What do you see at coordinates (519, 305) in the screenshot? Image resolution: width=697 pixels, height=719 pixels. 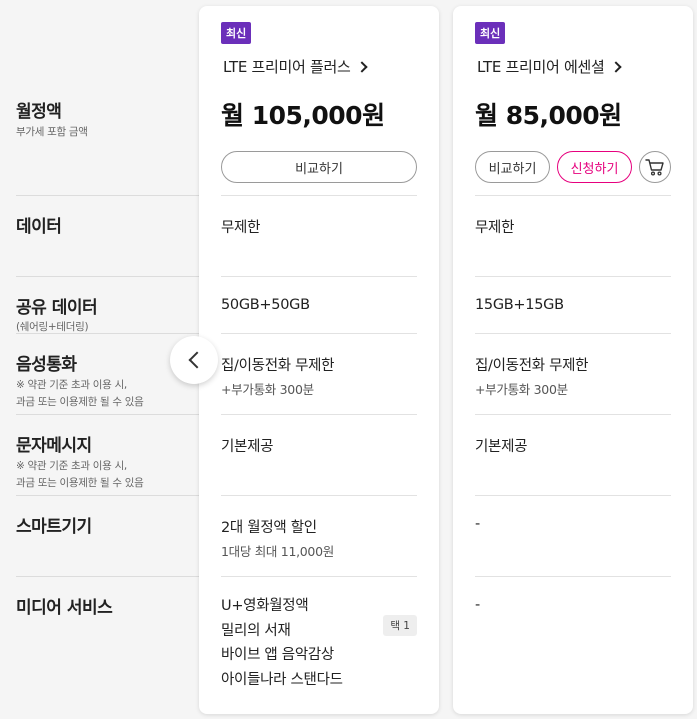 I see `shared-data-value: 15GB+15GB` at bounding box center [519, 305].